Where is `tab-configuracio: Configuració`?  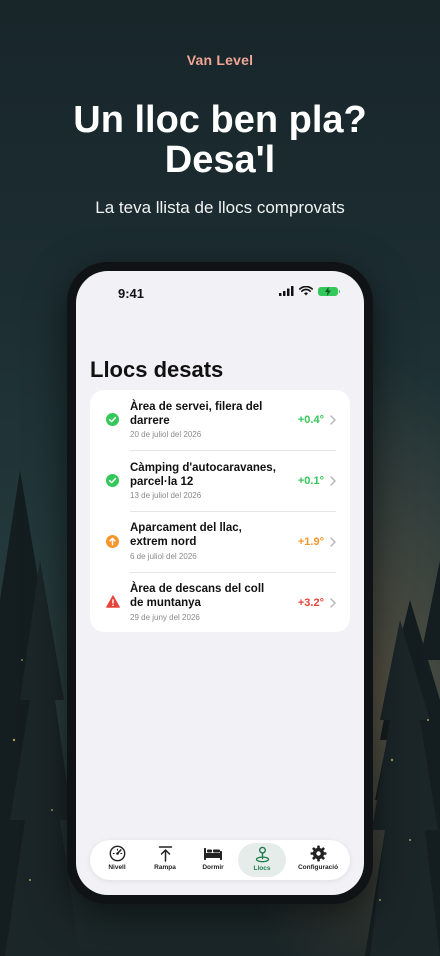
tab-configuracio: Configuració is located at coordinates (318, 860).